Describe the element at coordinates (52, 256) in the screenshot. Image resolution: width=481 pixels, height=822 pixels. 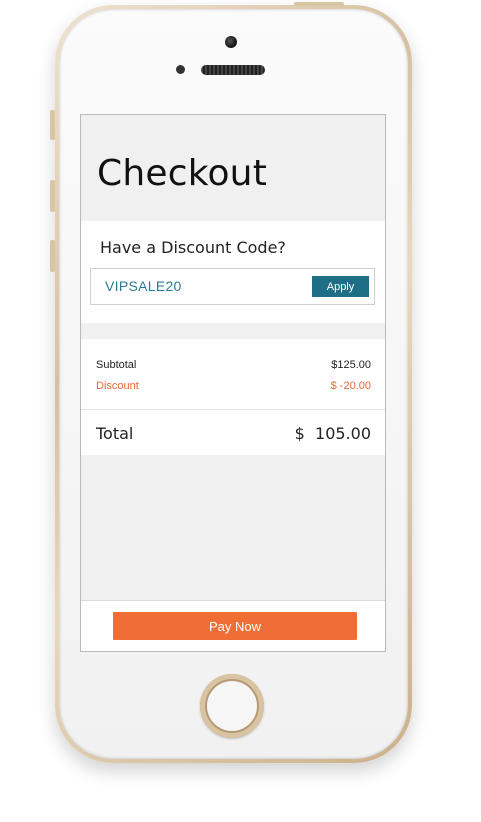
I see `volume-down-button` at that location.